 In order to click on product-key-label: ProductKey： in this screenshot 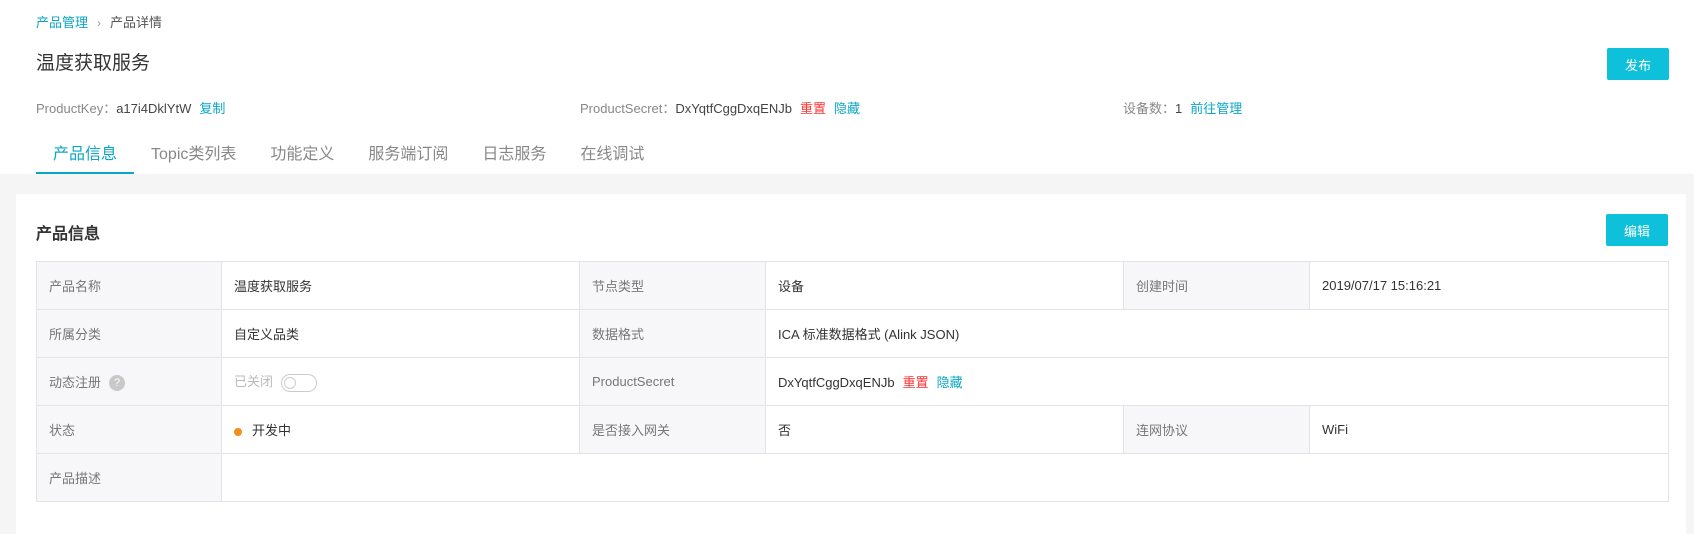, I will do `click(76, 108)`.